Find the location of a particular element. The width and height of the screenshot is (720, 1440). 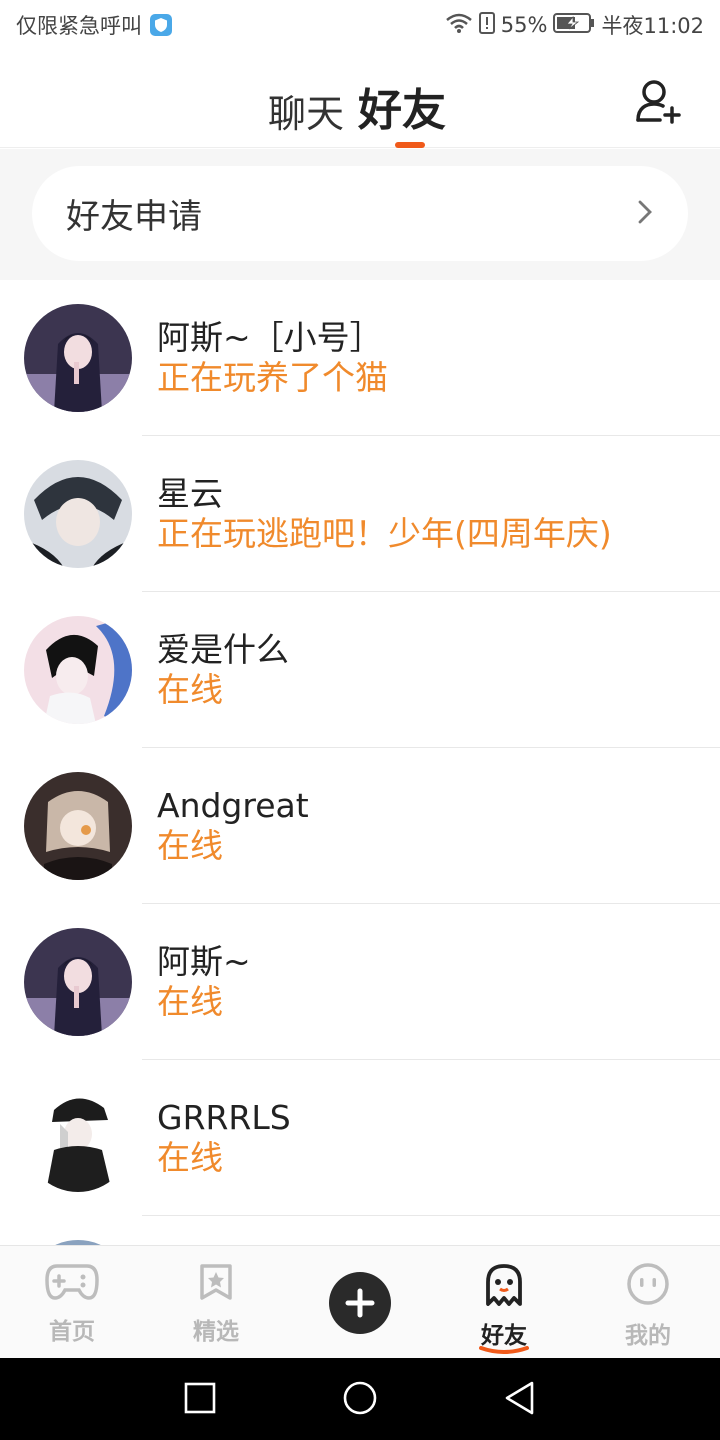

status-bar: 仅限紧急呼叫 55% 半夜11:02 is located at coordinates (360, 25).